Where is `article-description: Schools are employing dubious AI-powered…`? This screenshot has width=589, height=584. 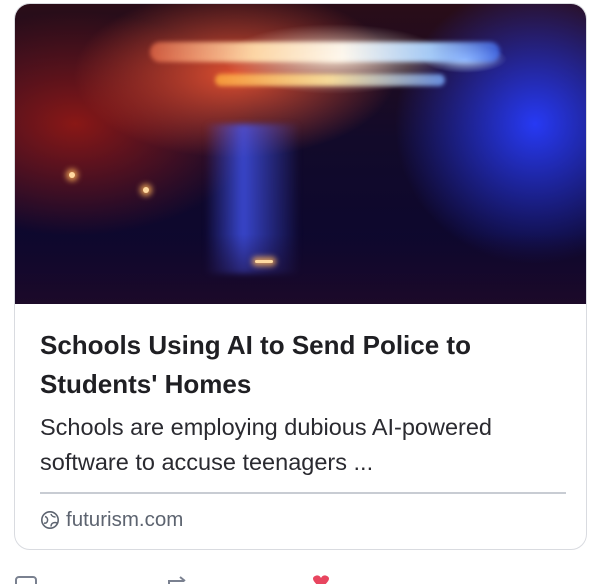 article-description: Schools are employing dubious AI-powered… is located at coordinates (266, 444).